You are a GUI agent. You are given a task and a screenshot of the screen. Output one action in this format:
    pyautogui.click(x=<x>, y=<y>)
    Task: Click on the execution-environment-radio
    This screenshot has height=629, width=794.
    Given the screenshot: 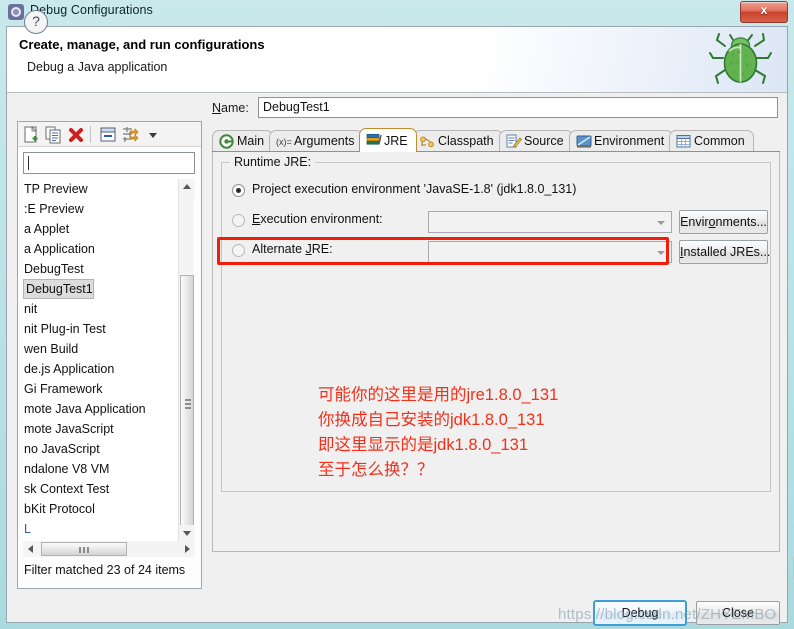 What is the action you would take?
    pyautogui.click(x=238, y=220)
    